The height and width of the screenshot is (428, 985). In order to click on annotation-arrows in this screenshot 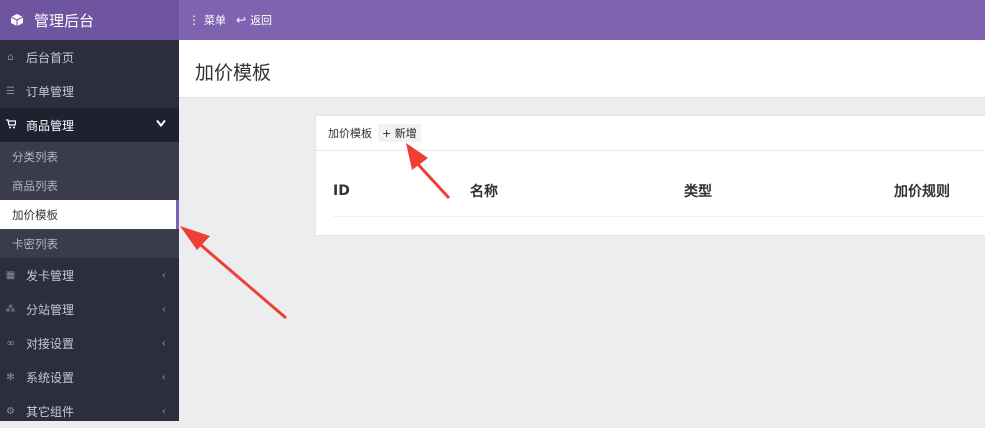, I will do `click(315, 231)`.